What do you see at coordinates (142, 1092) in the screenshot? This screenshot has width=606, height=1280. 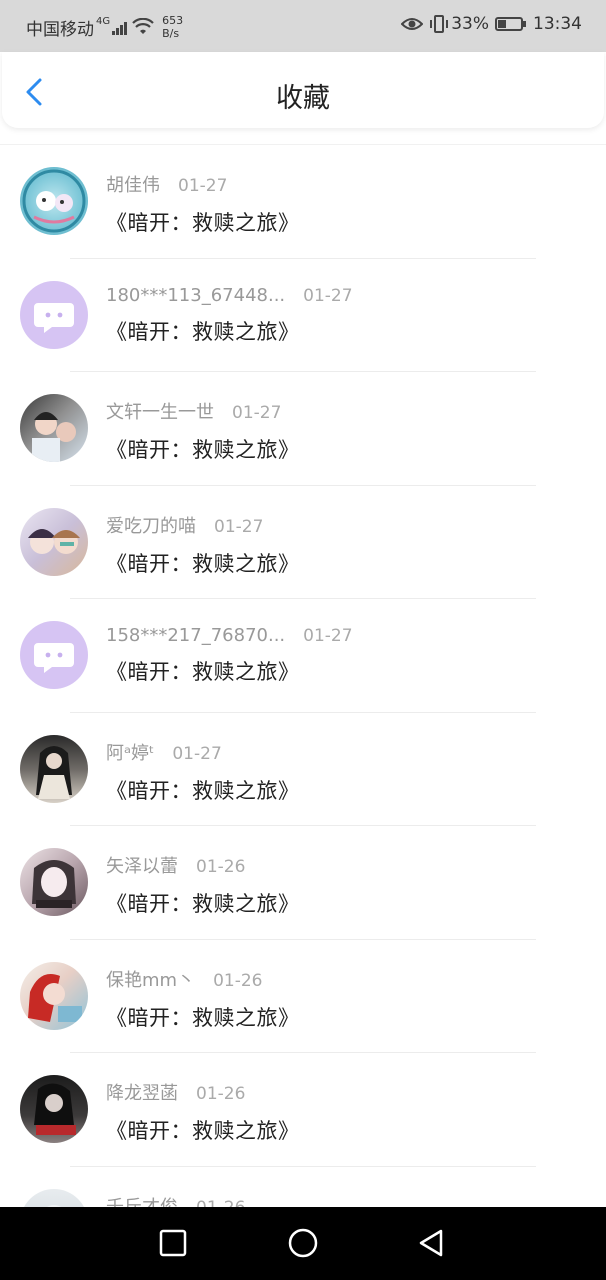 I see `user-name: 降龙翌菡` at bounding box center [142, 1092].